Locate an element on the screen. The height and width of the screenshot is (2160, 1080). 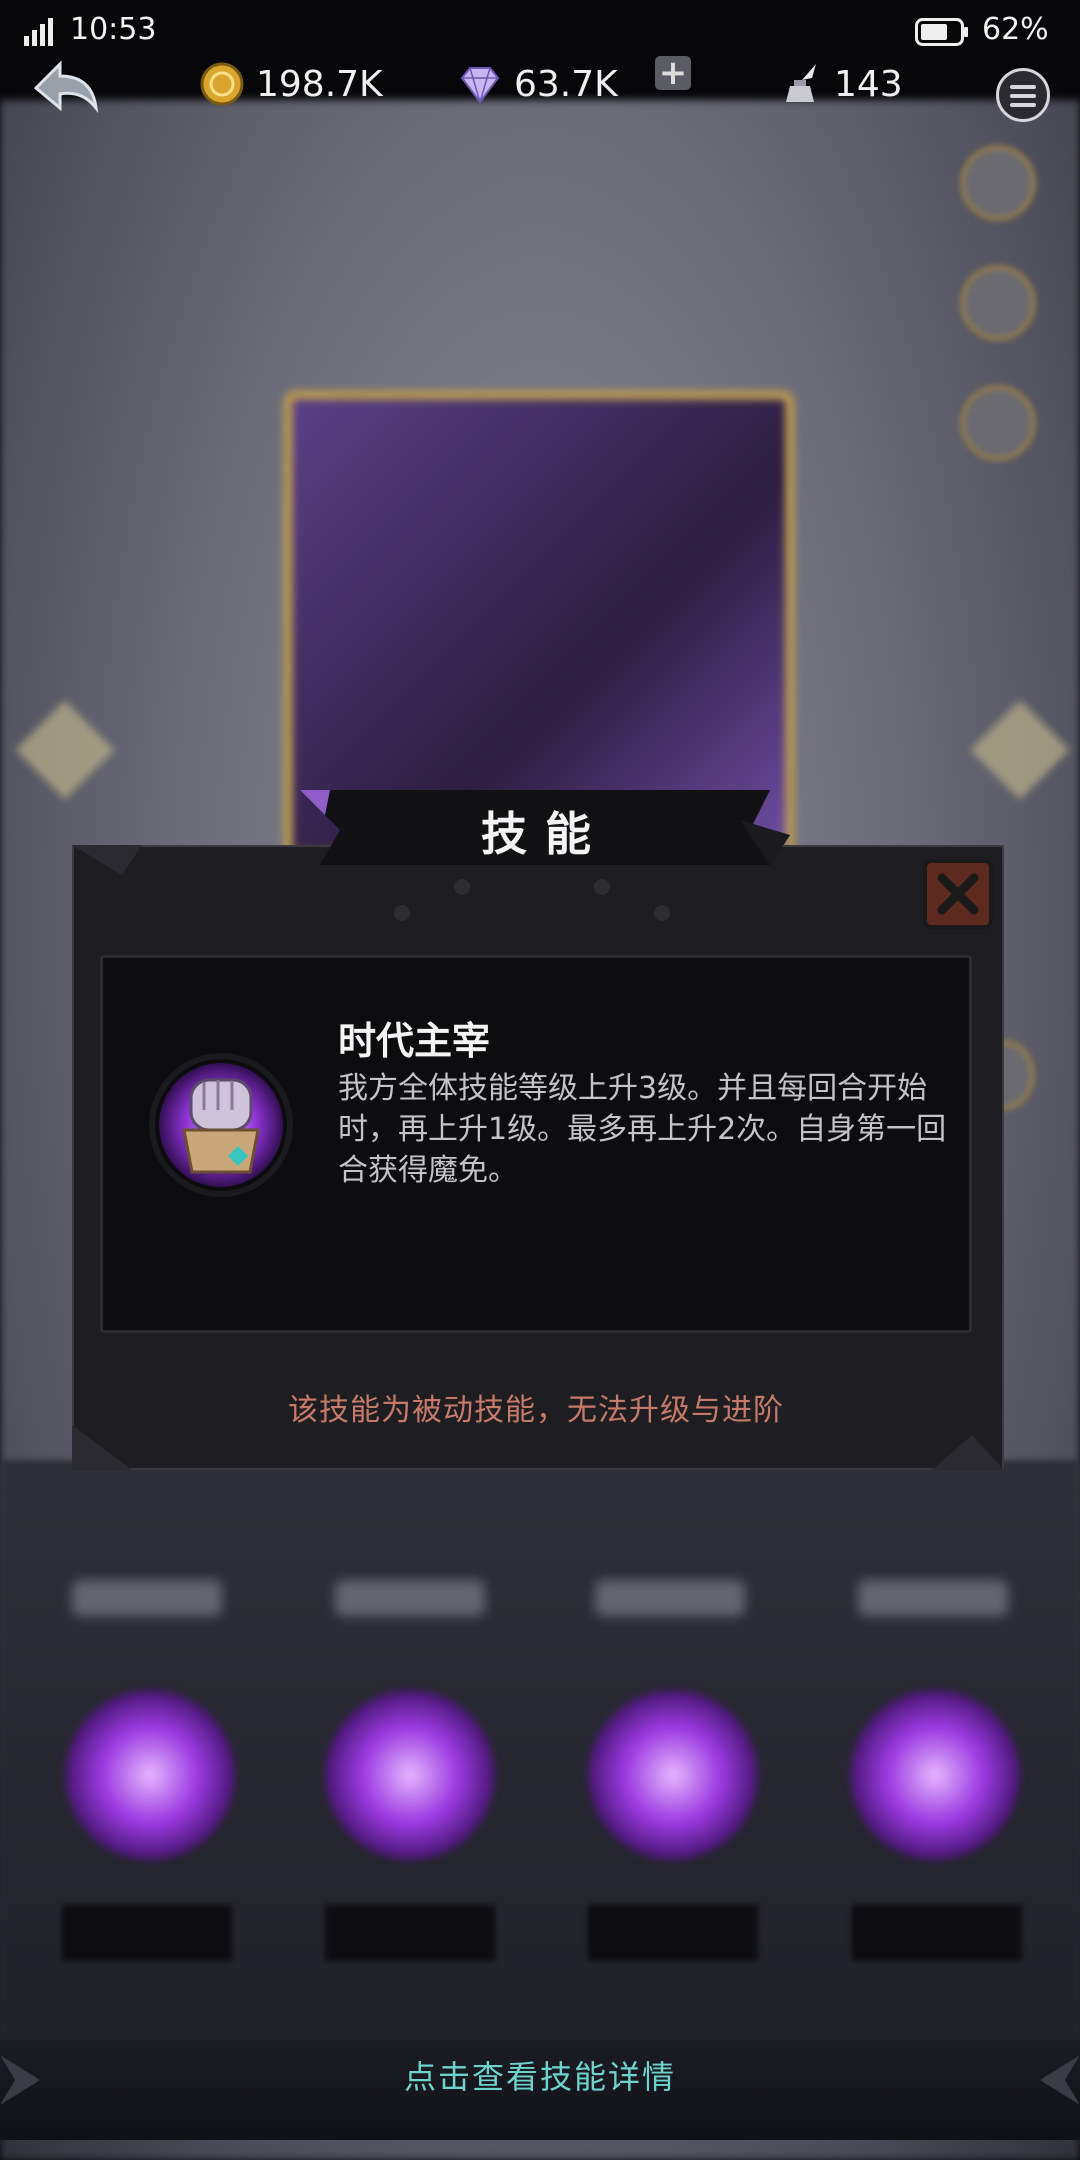
passive-skill-note: 该技能为被动技能，无法升级与进阶 is located at coordinates (536, 1410).